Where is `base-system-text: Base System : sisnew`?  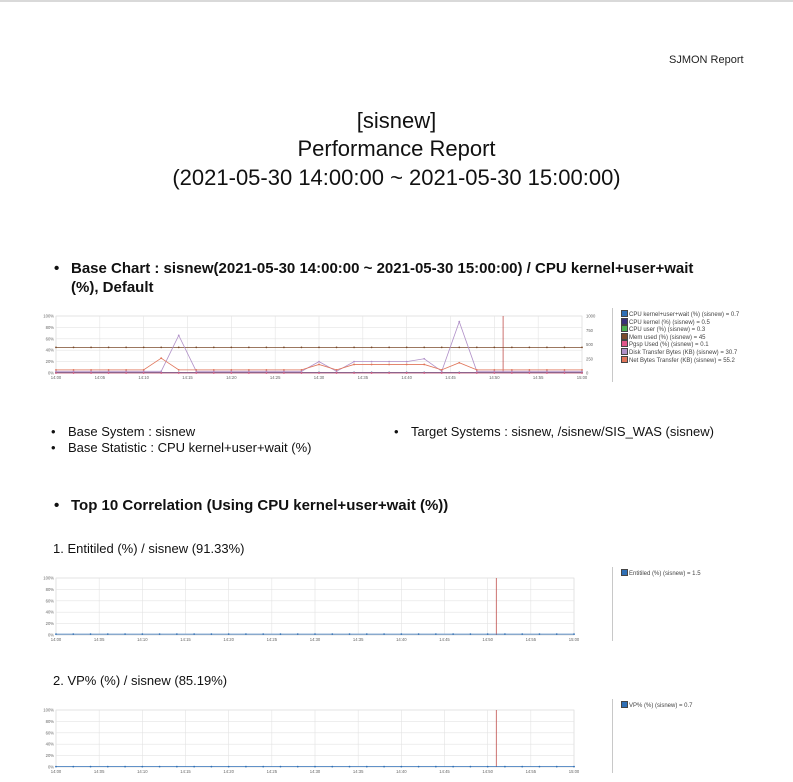
base-system-text: Base System : sisnew is located at coordinates (132, 431).